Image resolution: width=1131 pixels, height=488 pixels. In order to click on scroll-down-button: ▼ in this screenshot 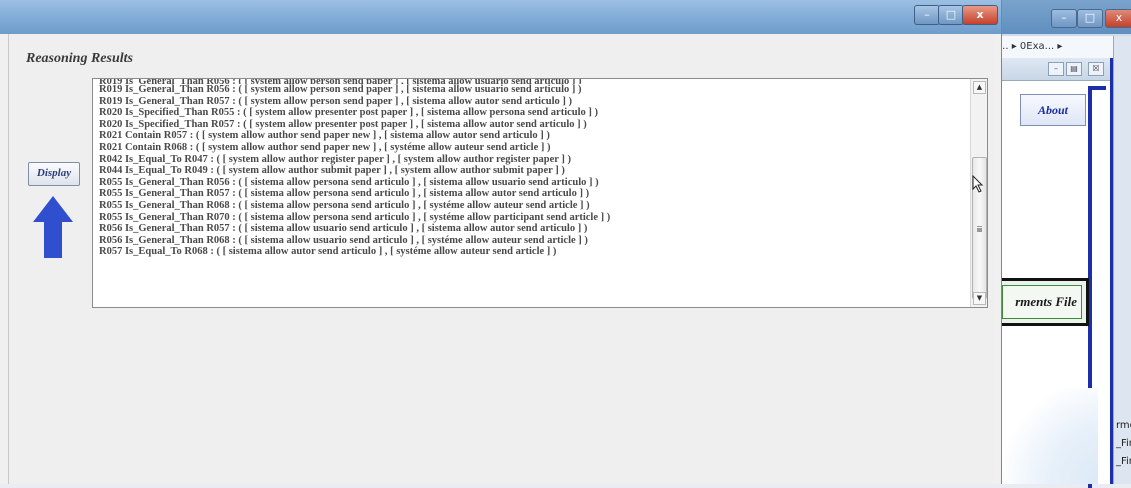, I will do `click(979, 298)`.